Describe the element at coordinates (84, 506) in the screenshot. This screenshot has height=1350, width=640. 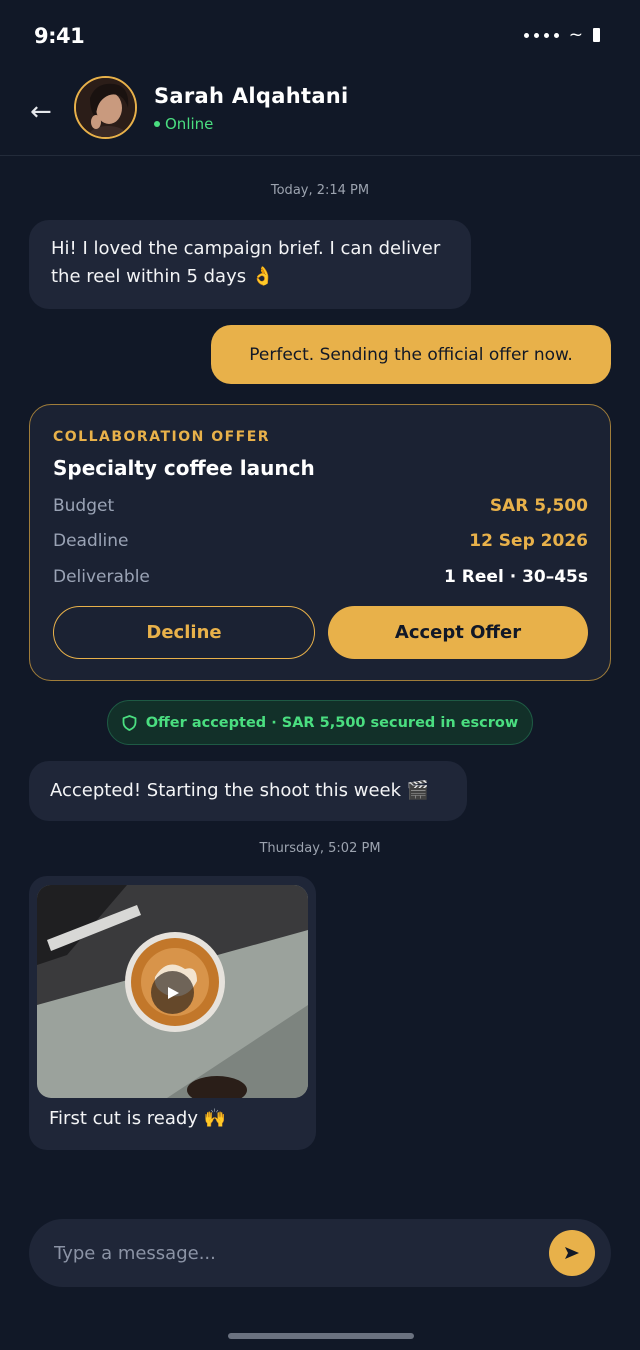
I see `offer-row-label: Budget` at that location.